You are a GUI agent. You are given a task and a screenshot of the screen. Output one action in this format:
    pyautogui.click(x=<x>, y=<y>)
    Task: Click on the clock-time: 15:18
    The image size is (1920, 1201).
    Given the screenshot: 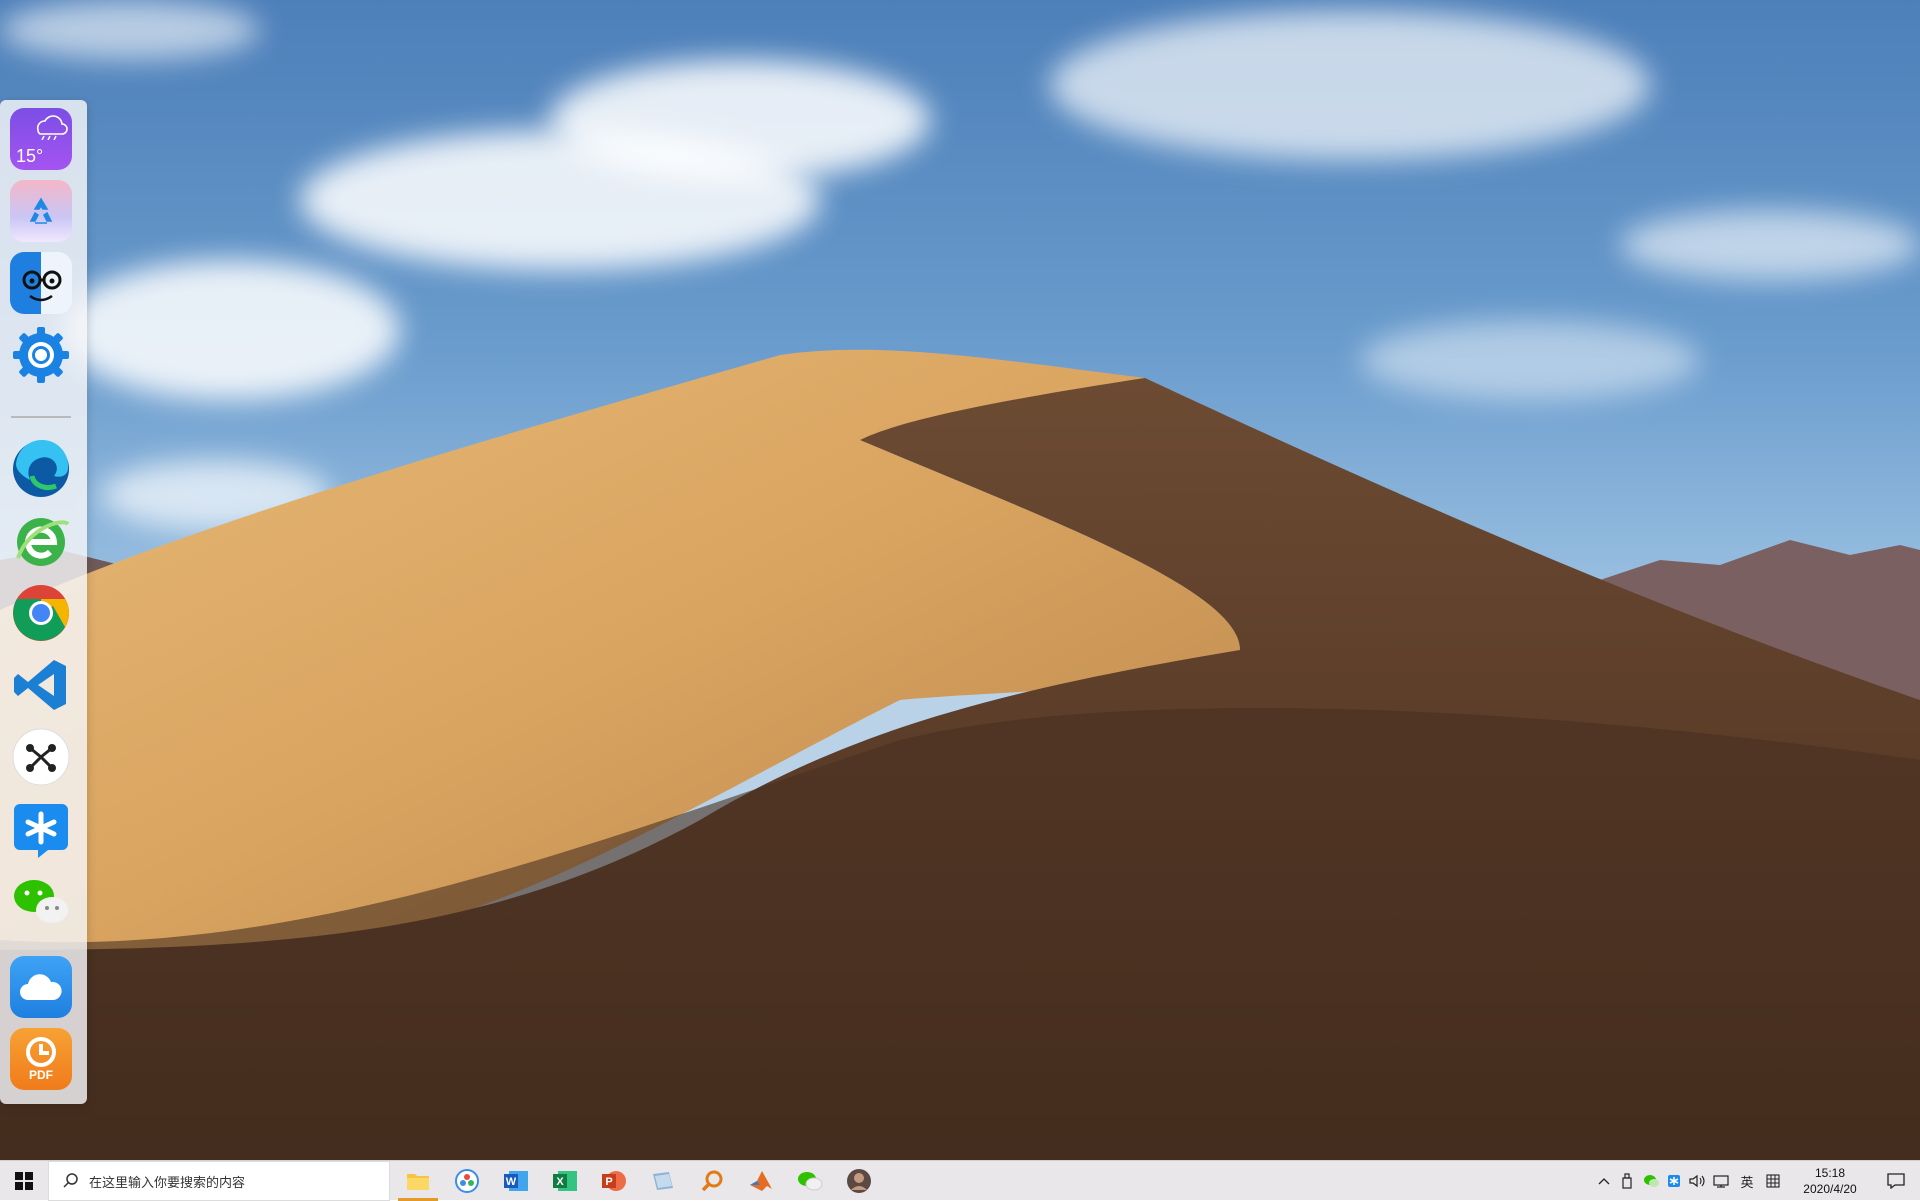 What is the action you would take?
    pyautogui.click(x=1830, y=1173)
    